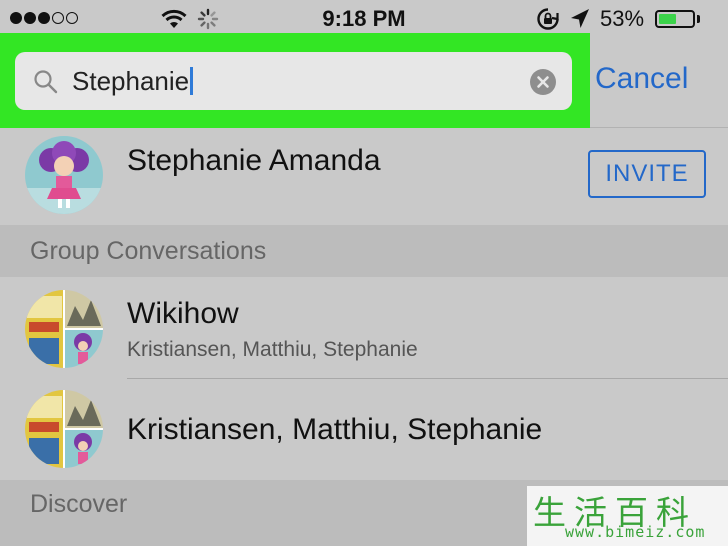  What do you see at coordinates (293, 81) in the screenshot?
I see `search-input: Stephanie` at bounding box center [293, 81].